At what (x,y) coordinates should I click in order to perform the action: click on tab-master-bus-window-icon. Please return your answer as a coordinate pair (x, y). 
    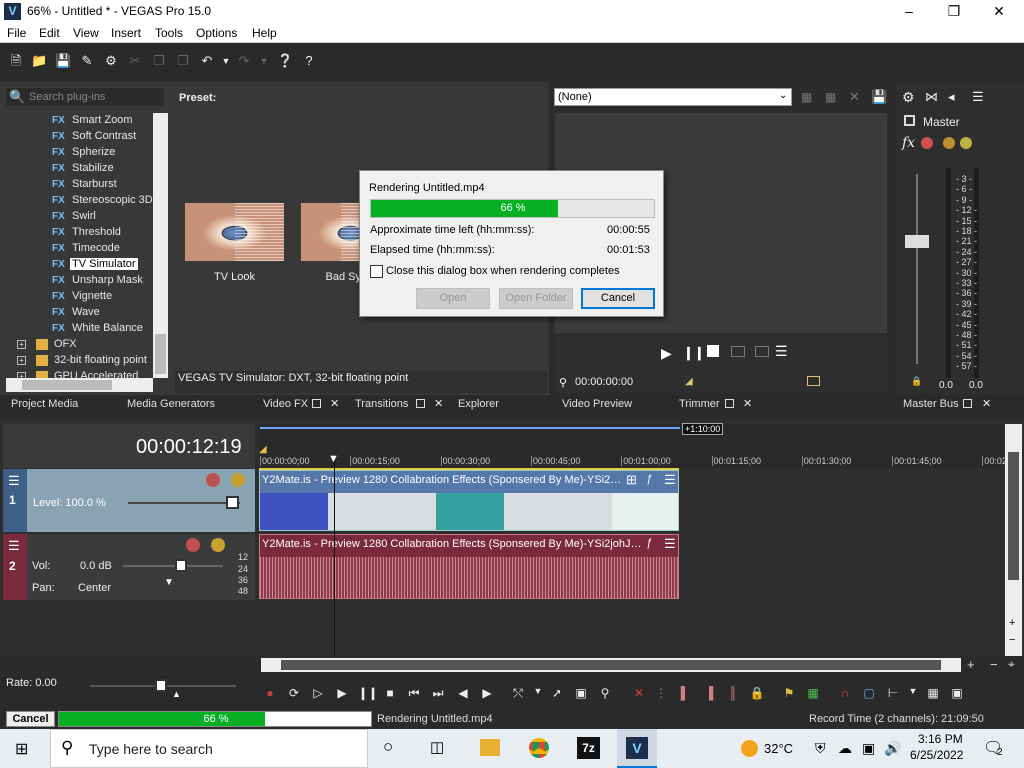
    Looking at the image, I should click on (967, 403).